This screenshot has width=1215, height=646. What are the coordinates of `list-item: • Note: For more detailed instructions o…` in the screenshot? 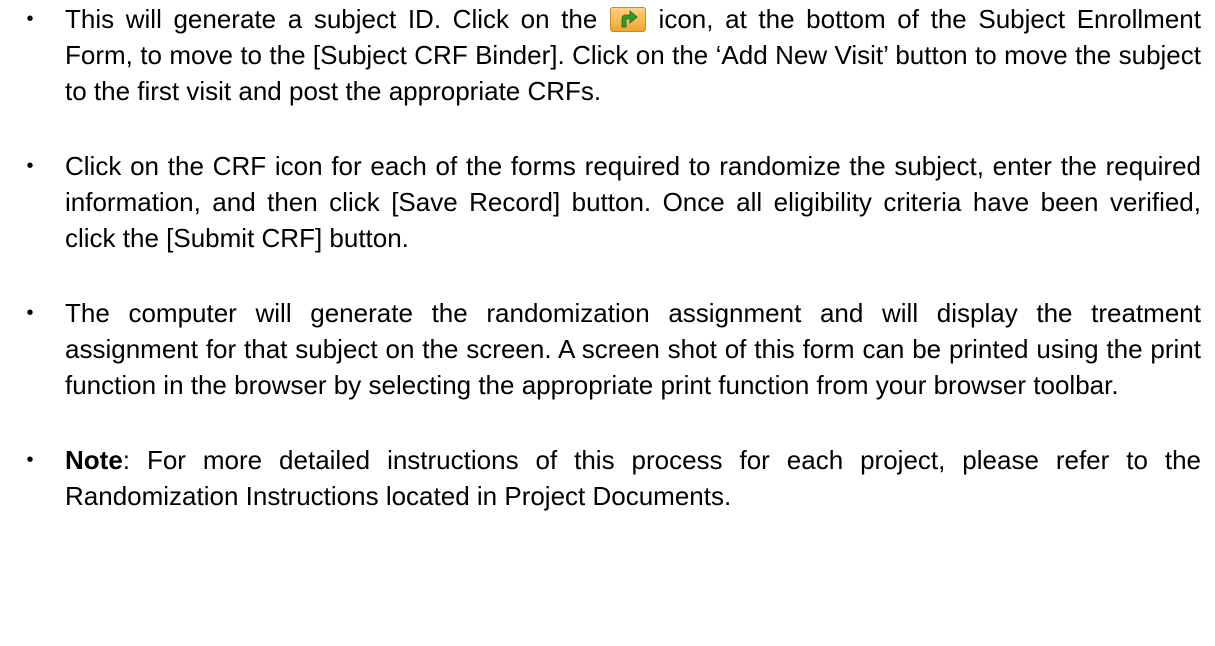 It's located at (607, 478).